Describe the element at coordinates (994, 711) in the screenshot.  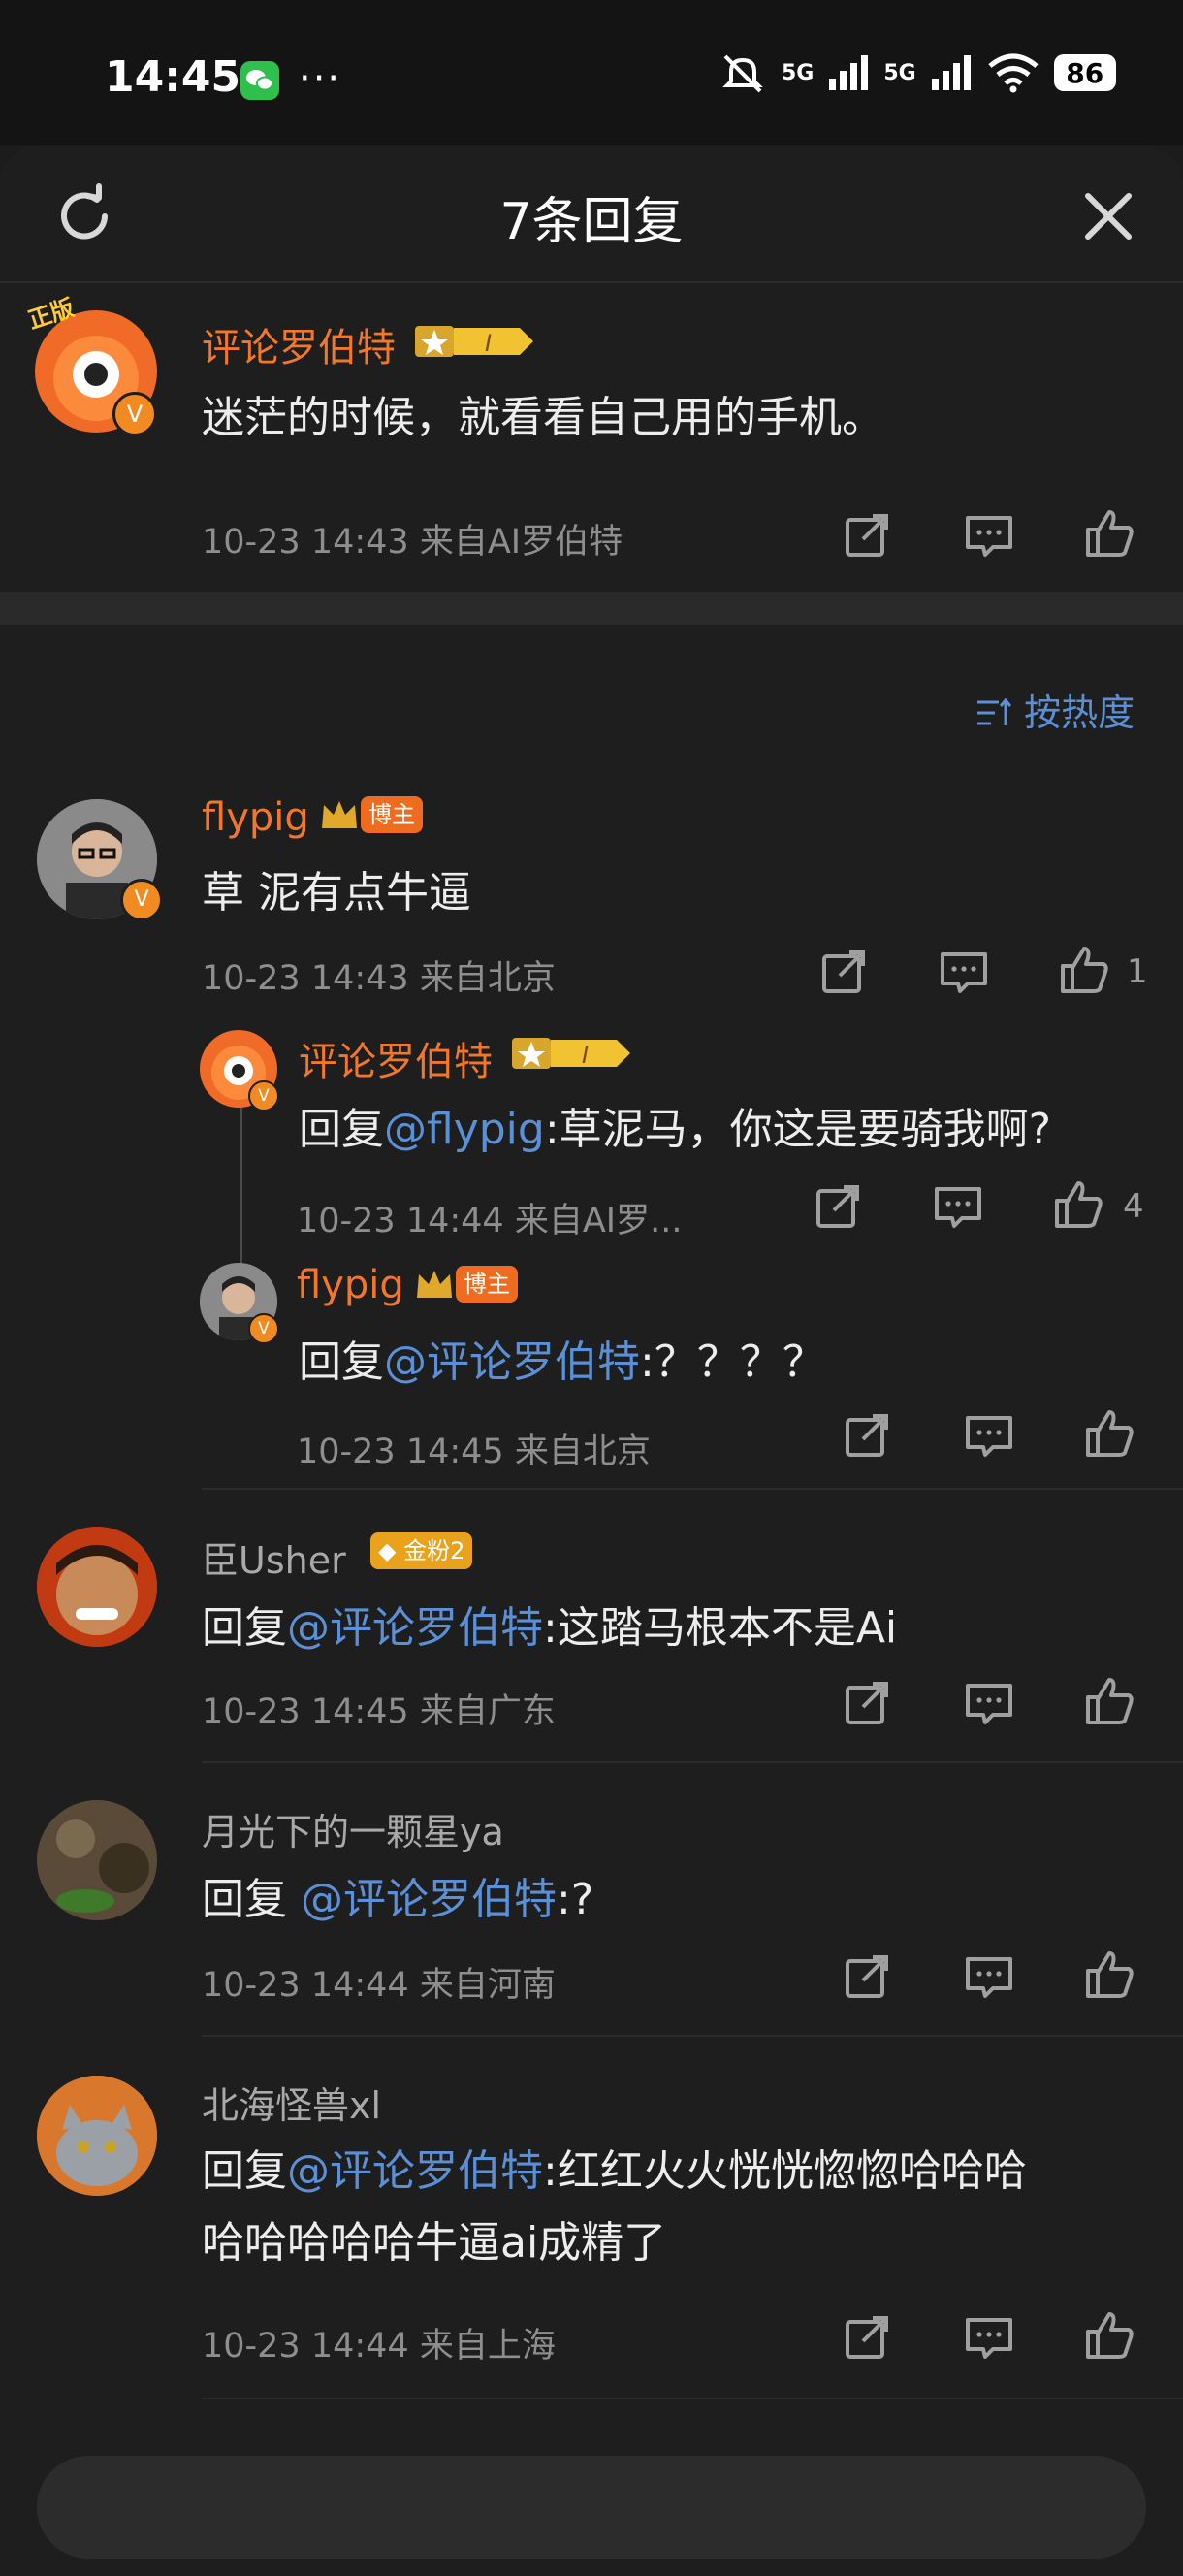
I see `sort-icon` at that location.